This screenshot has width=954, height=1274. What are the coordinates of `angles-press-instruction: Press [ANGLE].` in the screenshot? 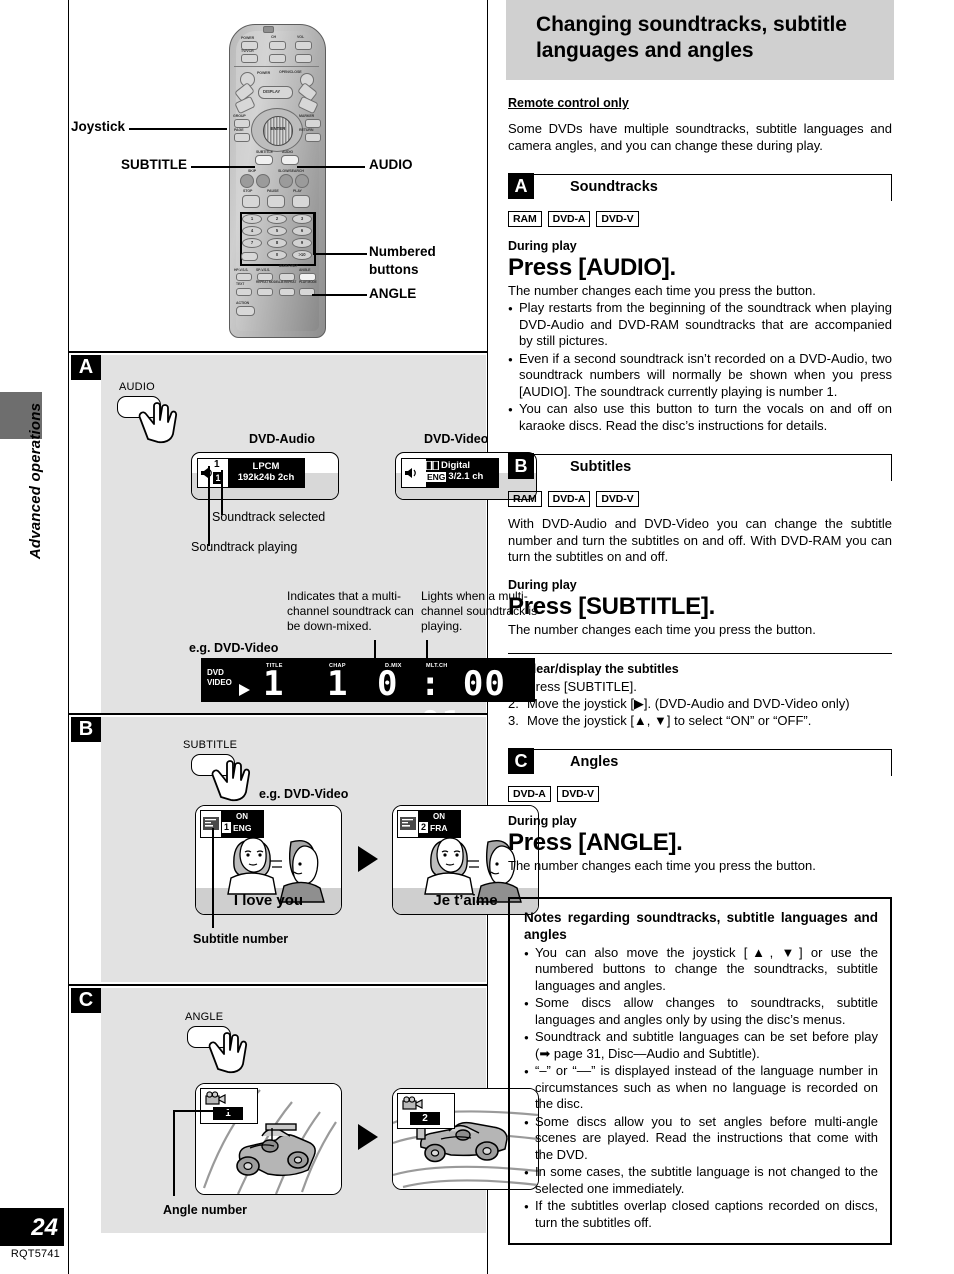 It's located at (595, 842).